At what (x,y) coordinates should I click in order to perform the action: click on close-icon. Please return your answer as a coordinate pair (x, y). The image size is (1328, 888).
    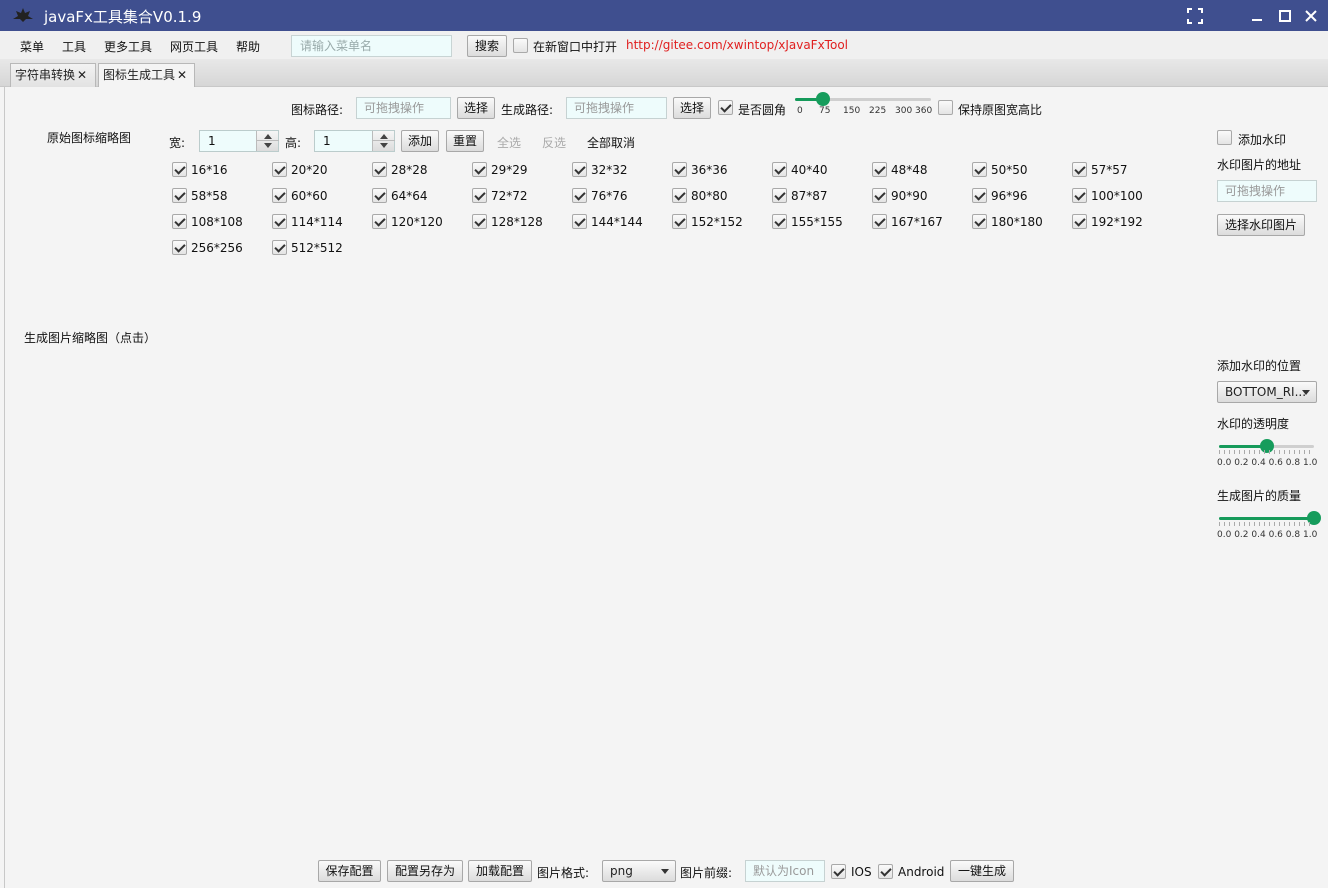
    Looking at the image, I should click on (1311, 15).